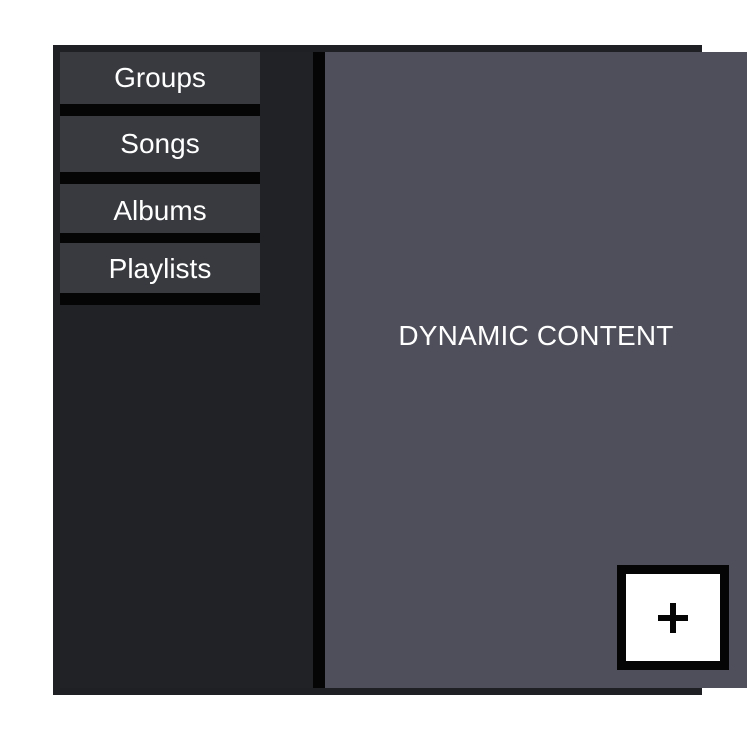 The height and width of the screenshot is (750, 756). I want to click on sidebar-item-groups: Groups, so click(160, 78).